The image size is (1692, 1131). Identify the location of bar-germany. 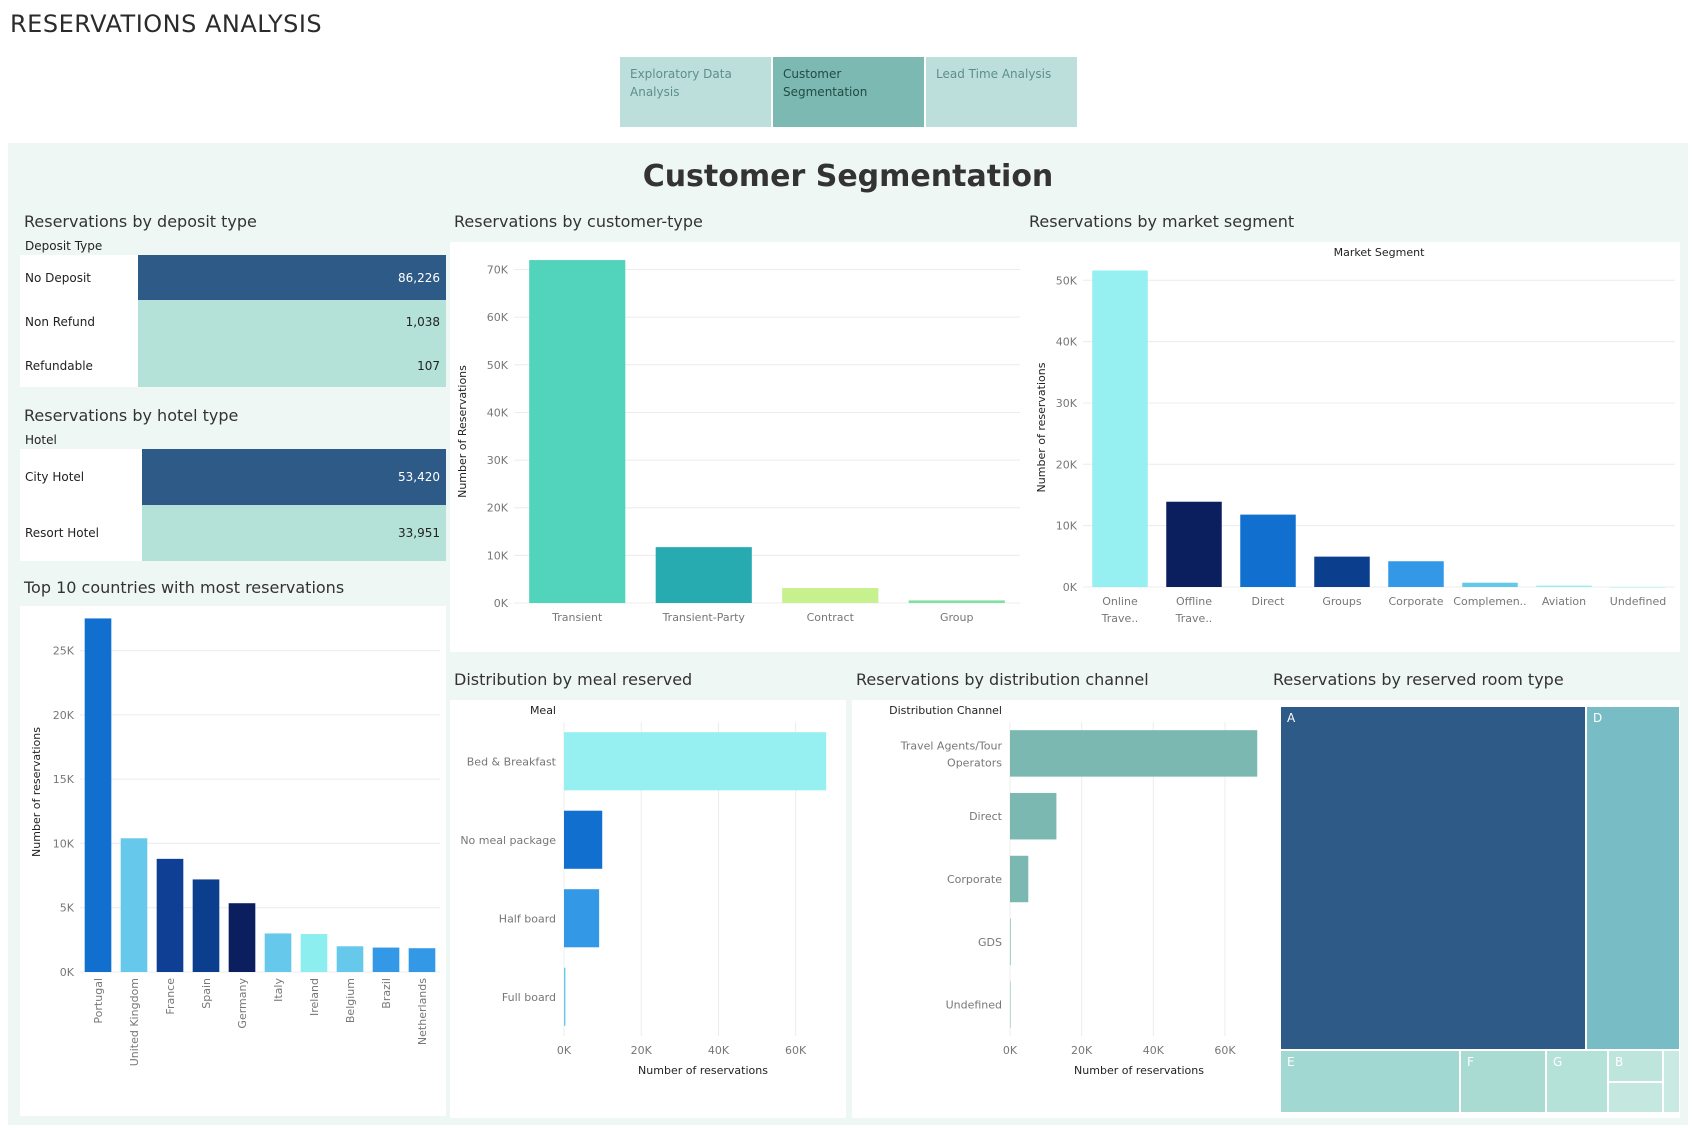
(242, 937).